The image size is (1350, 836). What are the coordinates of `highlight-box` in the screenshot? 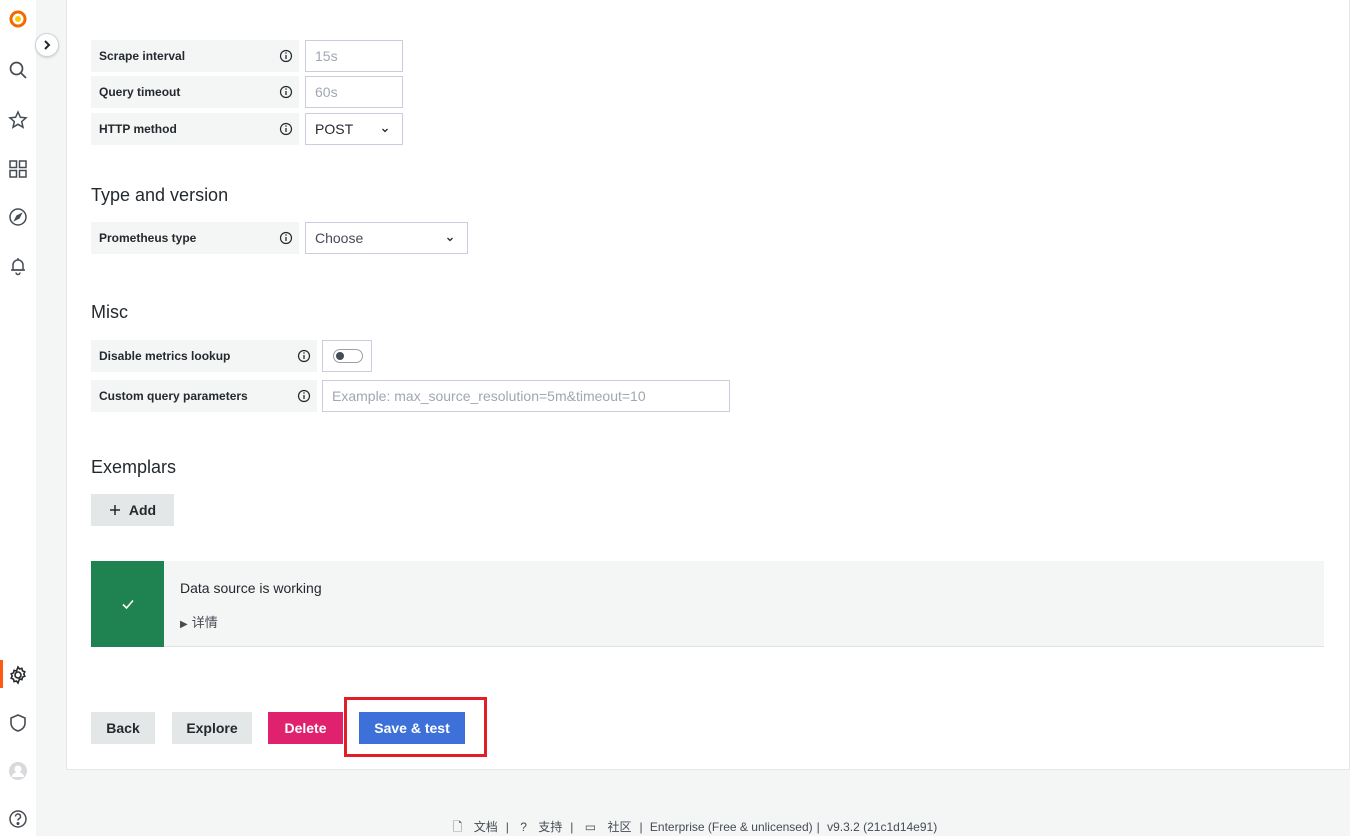 It's located at (415, 727).